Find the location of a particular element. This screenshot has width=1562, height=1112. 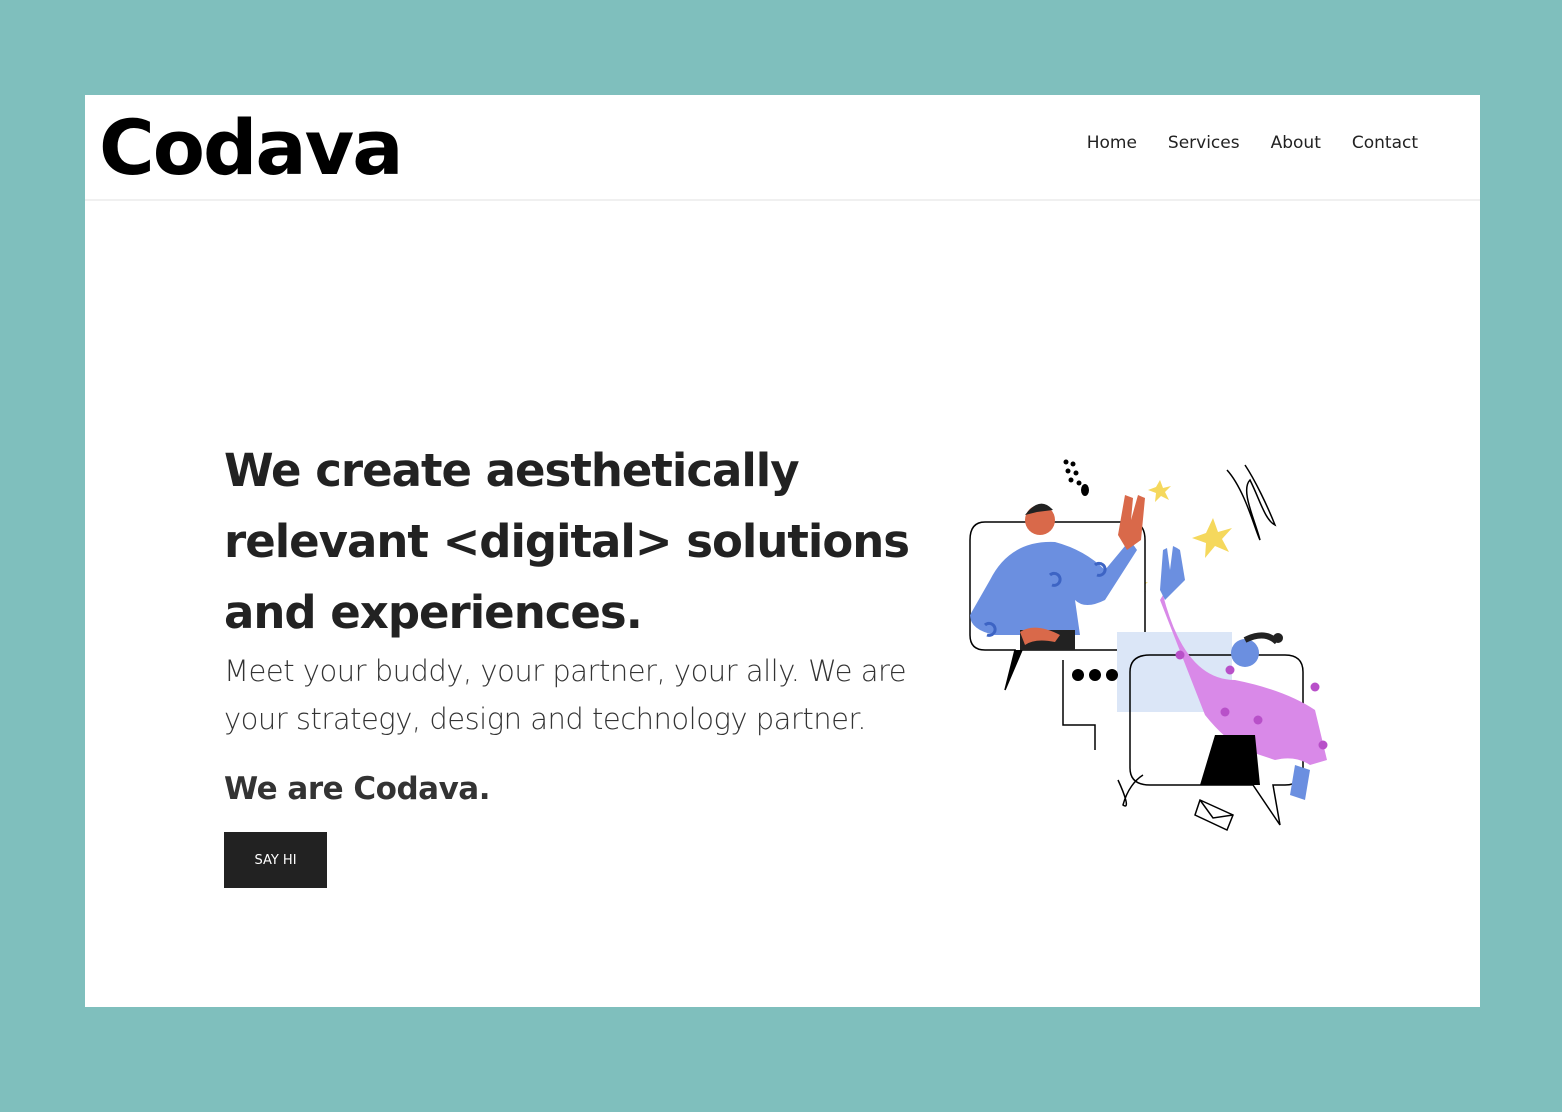

typing-dots-icon is located at coordinates (1095, 675).